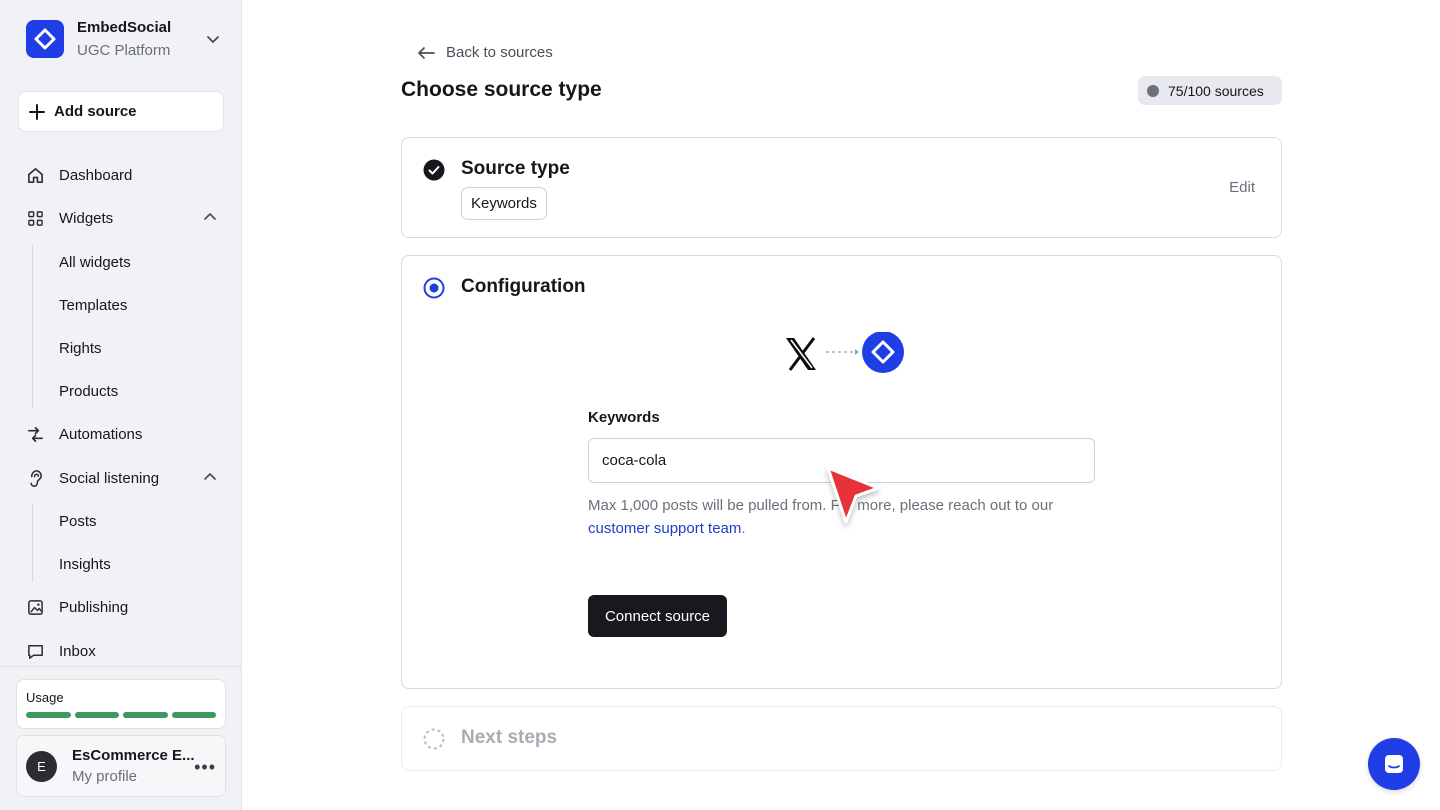 Image resolution: width=1440 pixels, height=810 pixels. Describe the element at coordinates (504, 203) in the screenshot. I see `source-type-pill: Keywords` at that location.